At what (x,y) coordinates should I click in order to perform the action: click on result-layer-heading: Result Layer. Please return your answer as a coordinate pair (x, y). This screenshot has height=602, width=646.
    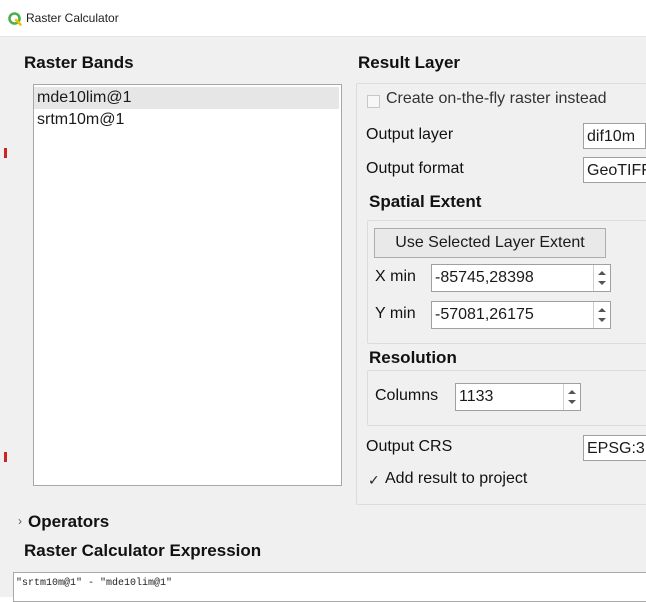
    Looking at the image, I should click on (409, 62).